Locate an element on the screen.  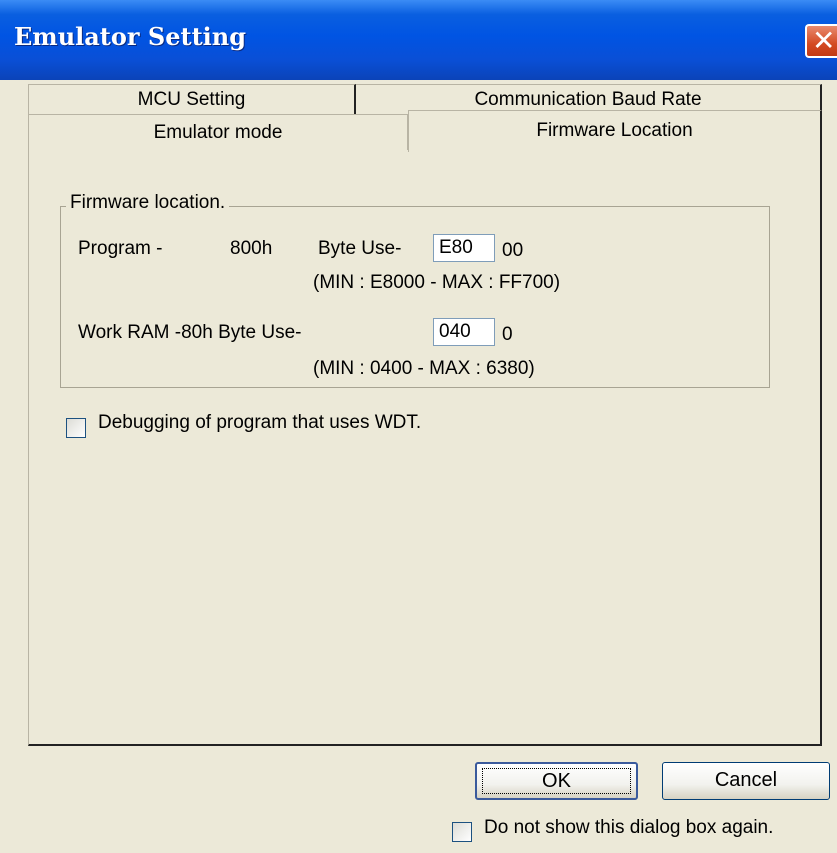
work-ram-address-suffix: 0 is located at coordinates (507, 334).